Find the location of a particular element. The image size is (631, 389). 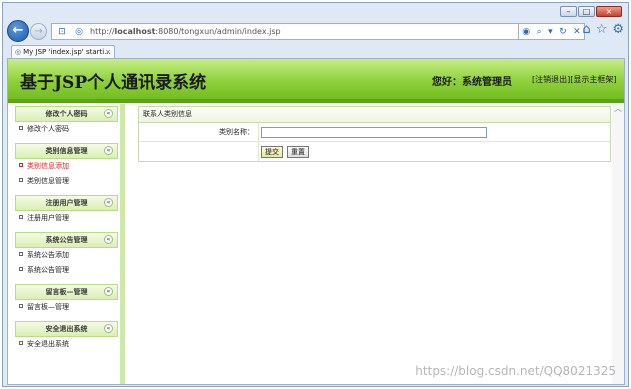

category-name-input is located at coordinates (374, 132).